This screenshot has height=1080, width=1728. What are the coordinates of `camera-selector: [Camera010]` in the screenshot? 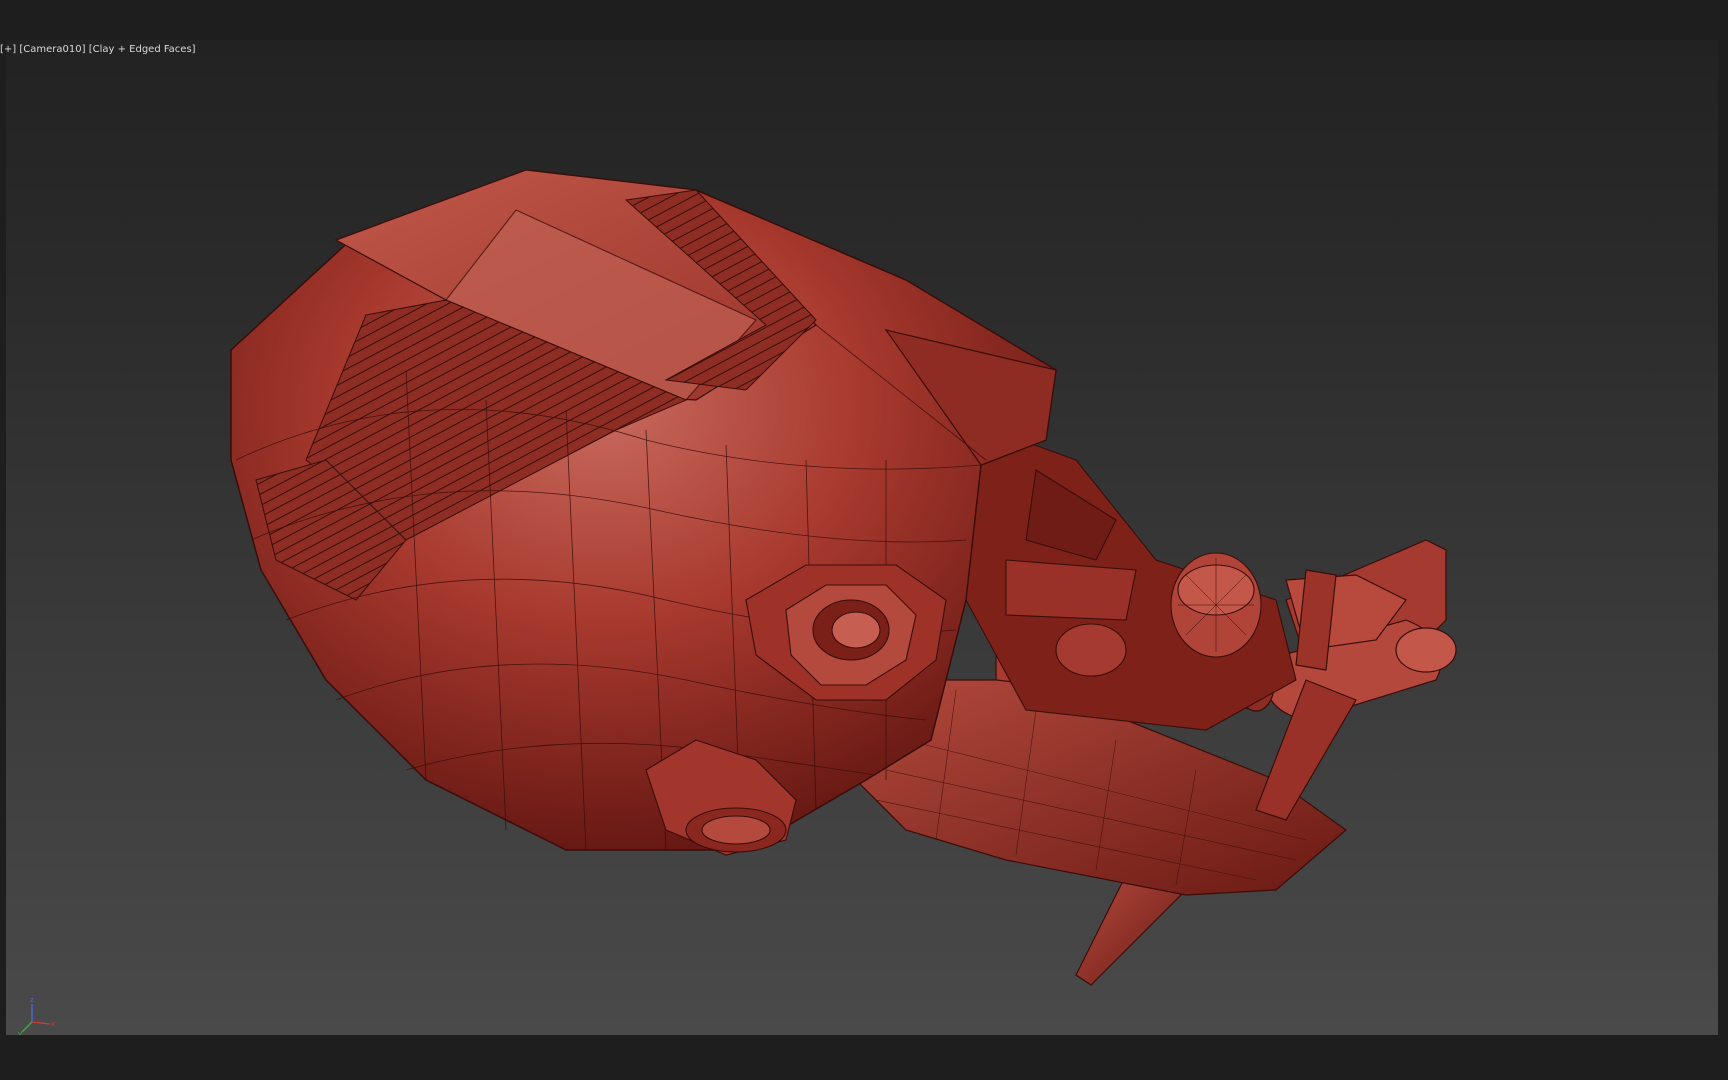 It's located at (52, 49).